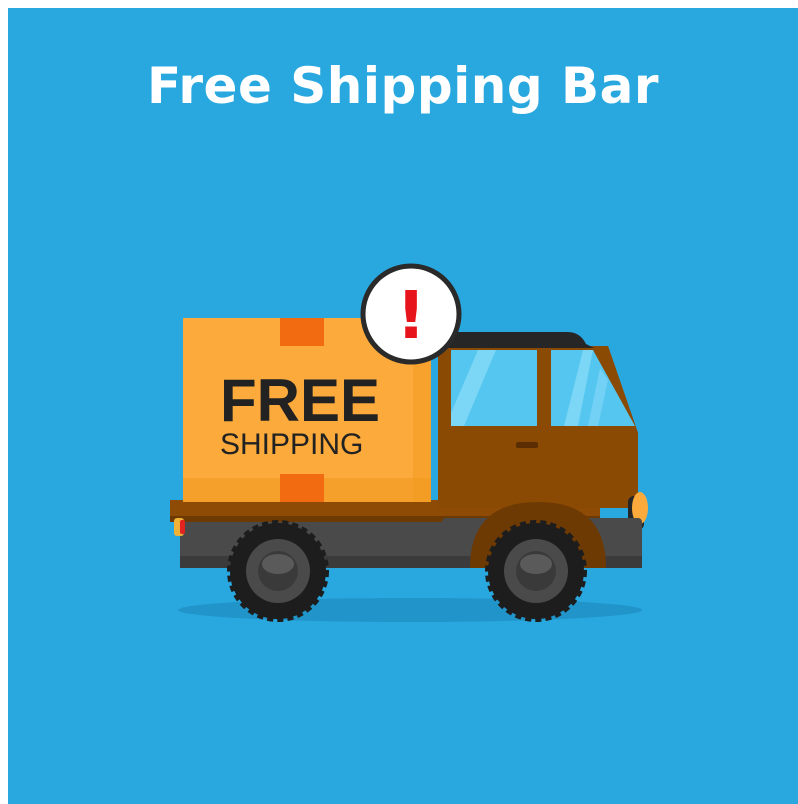  Describe the element at coordinates (278, 571) in the screenshot. I see `rear-wheel` at that location.